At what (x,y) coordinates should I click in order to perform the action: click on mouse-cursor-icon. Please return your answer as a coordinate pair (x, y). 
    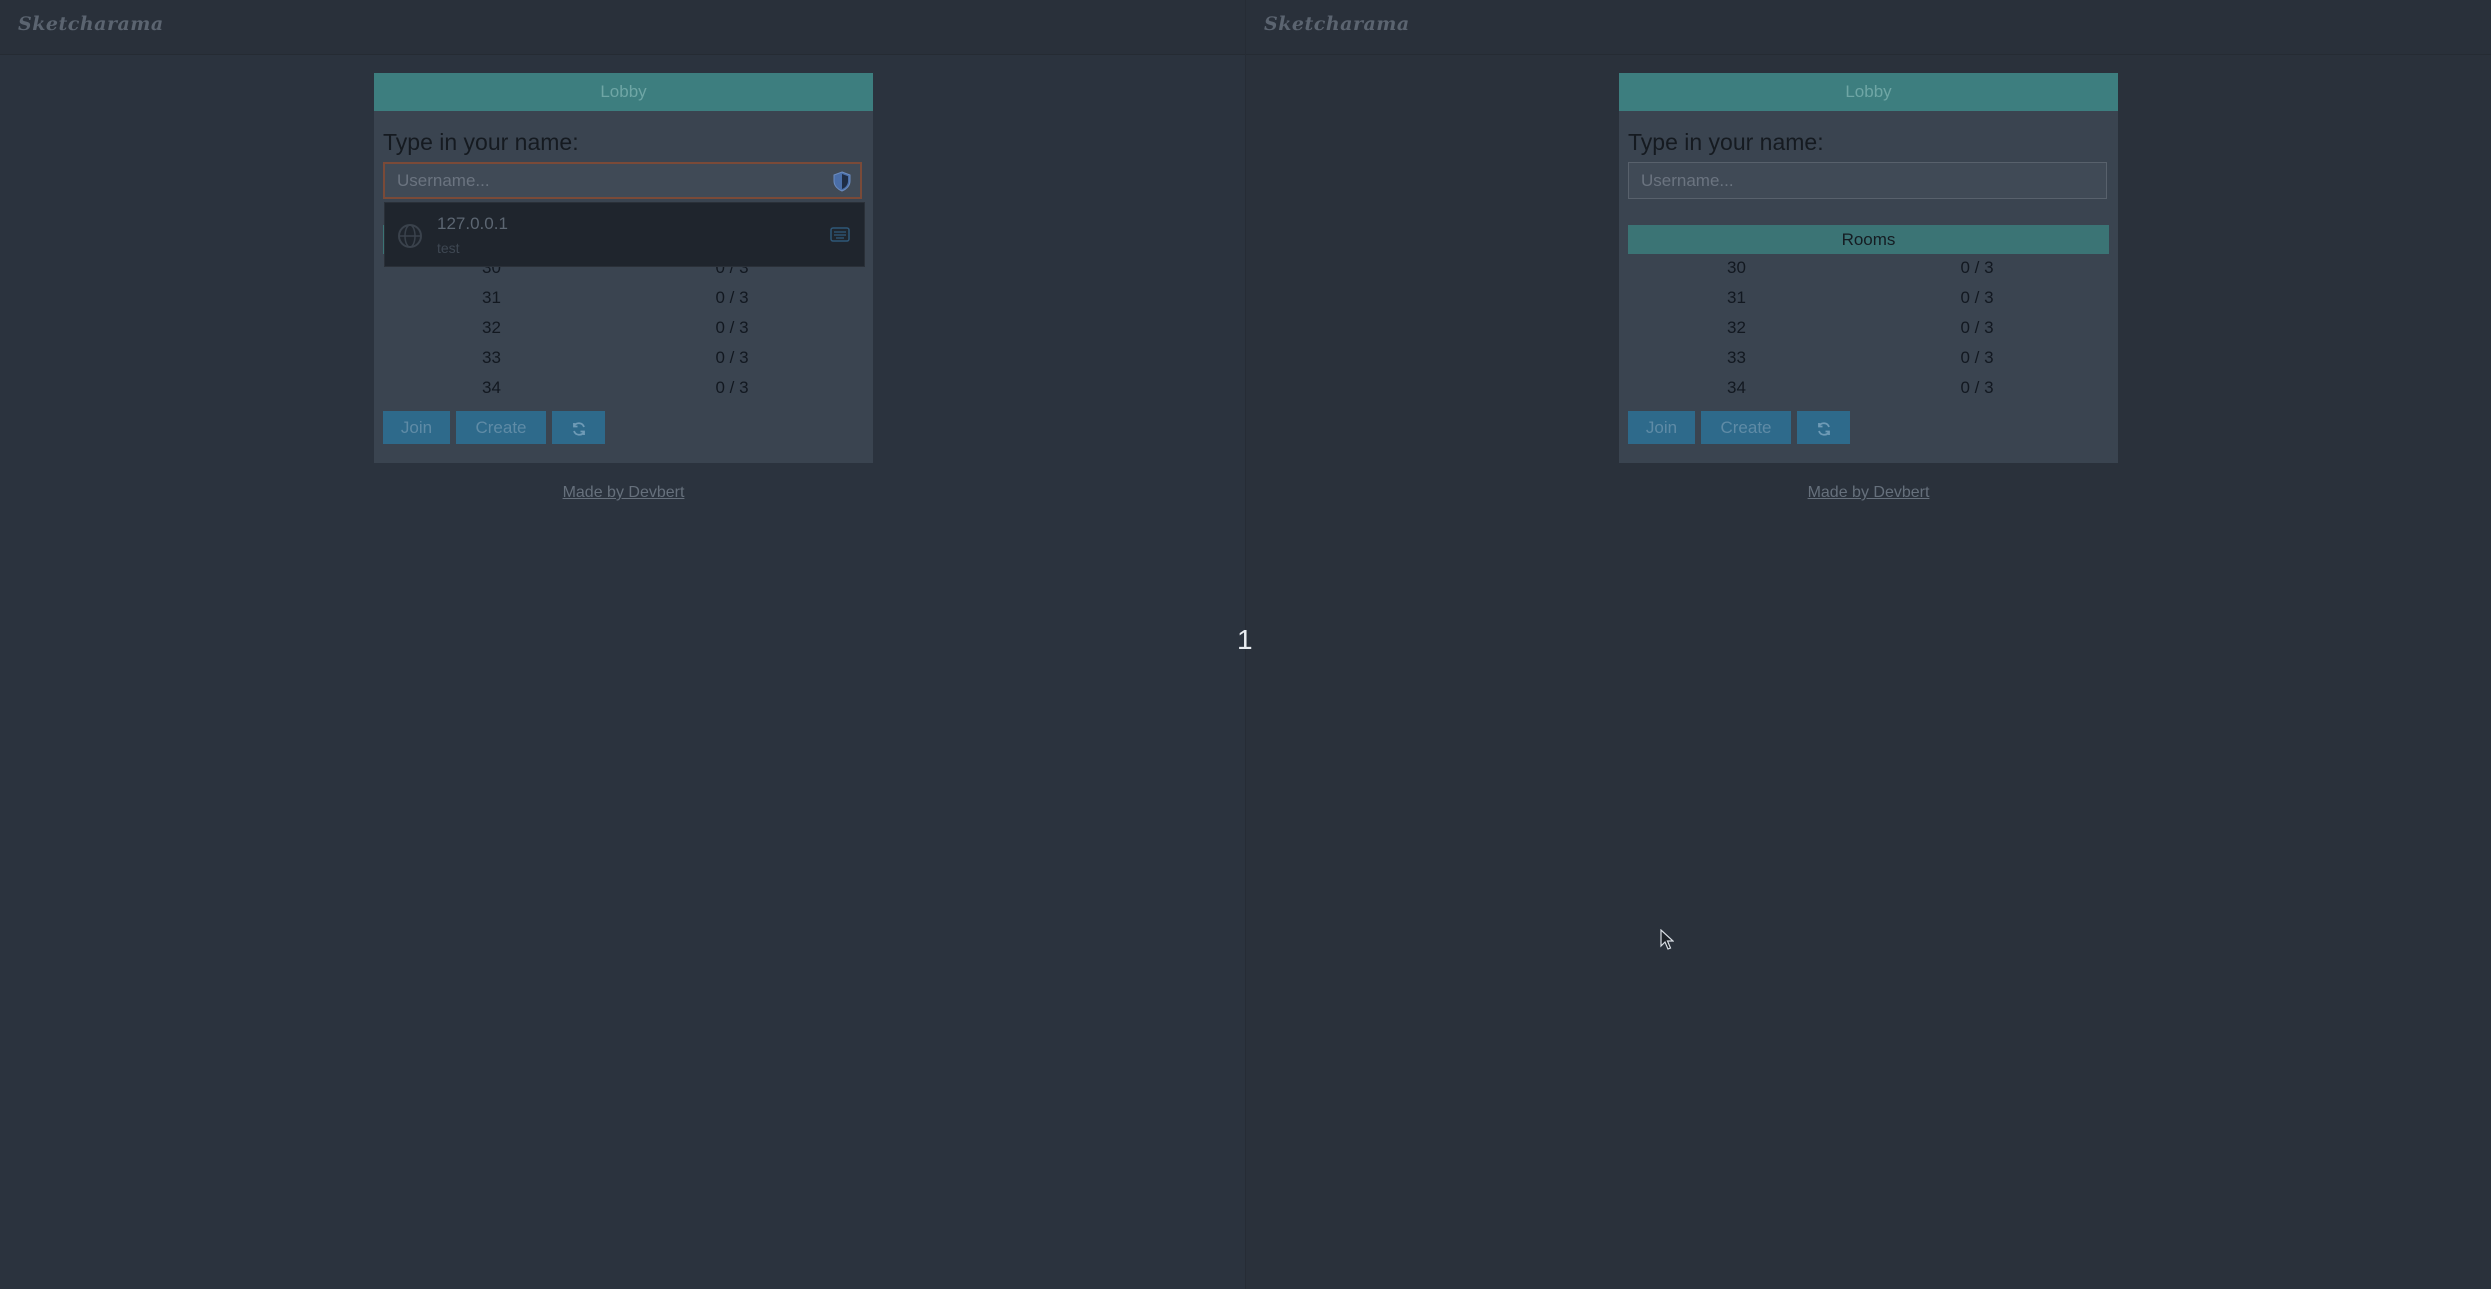
    Looking at the image, I should click on (1667, 939).